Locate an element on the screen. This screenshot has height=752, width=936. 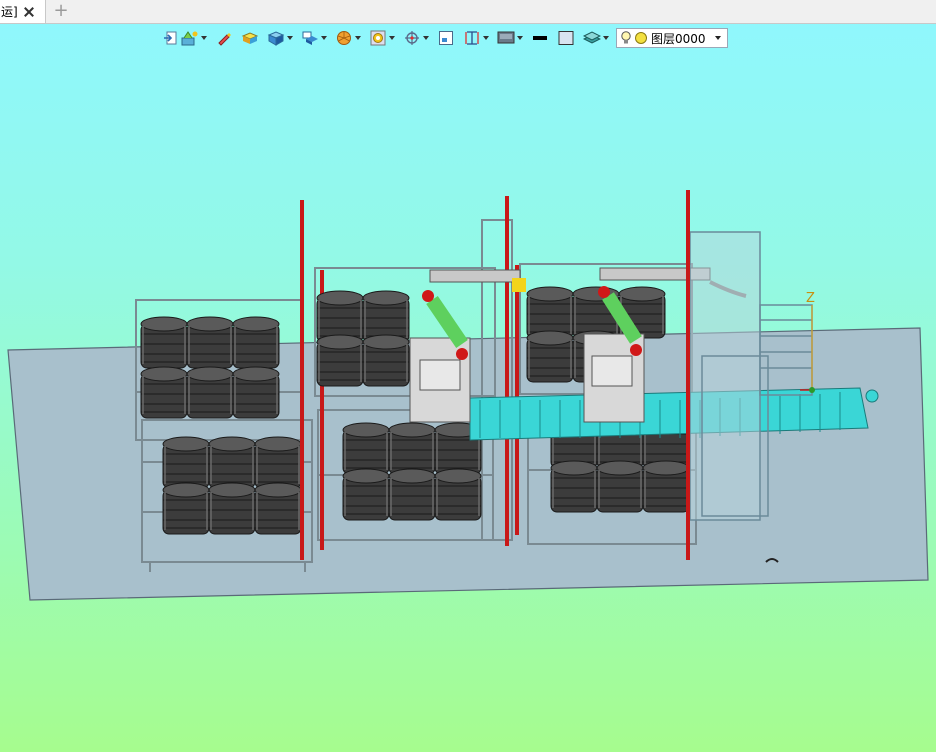
plus-icon: + is located at coordinates (61, 11).